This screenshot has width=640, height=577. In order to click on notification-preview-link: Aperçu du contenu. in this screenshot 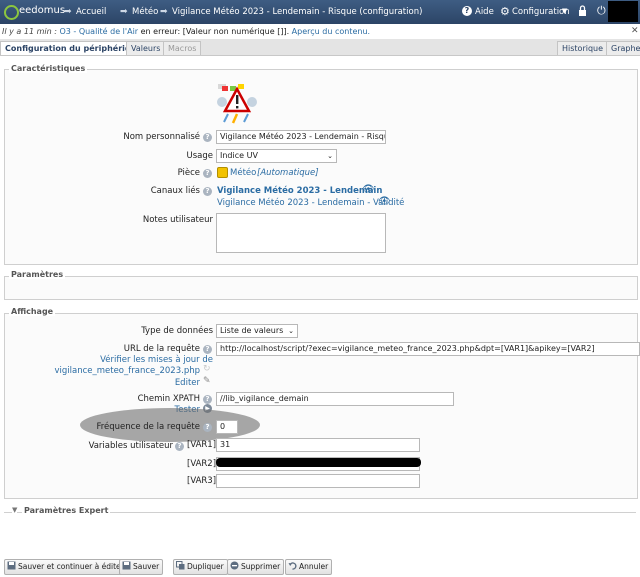, I will do `click(331, 31)`.